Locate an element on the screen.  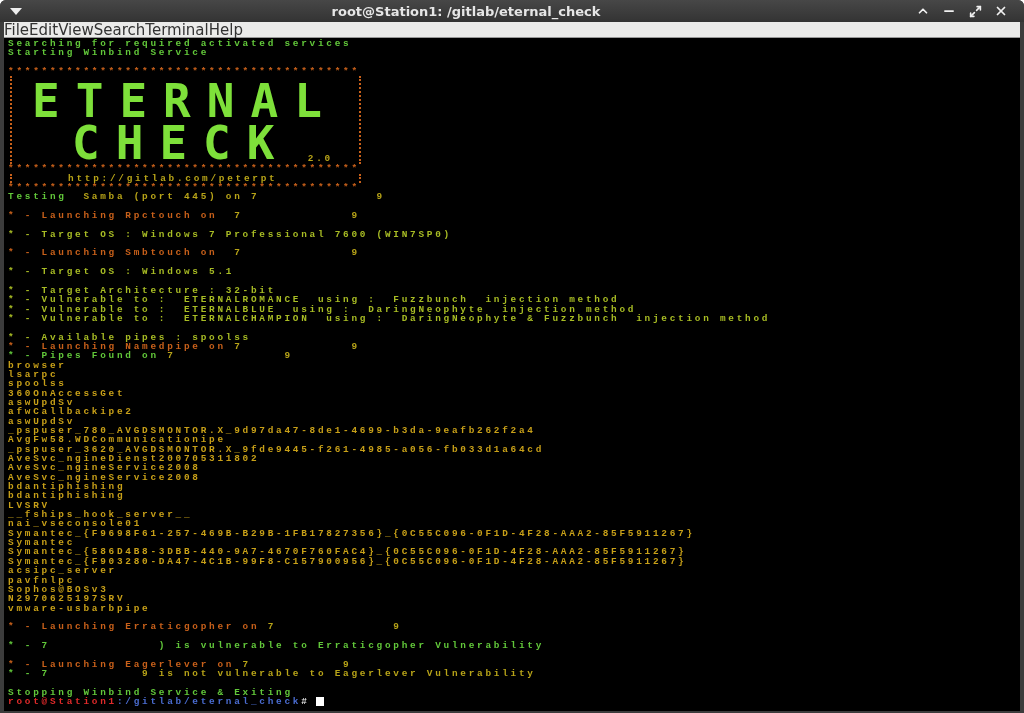
output-line: Sophos@BOSv3 is located at coordinates (58, 589).